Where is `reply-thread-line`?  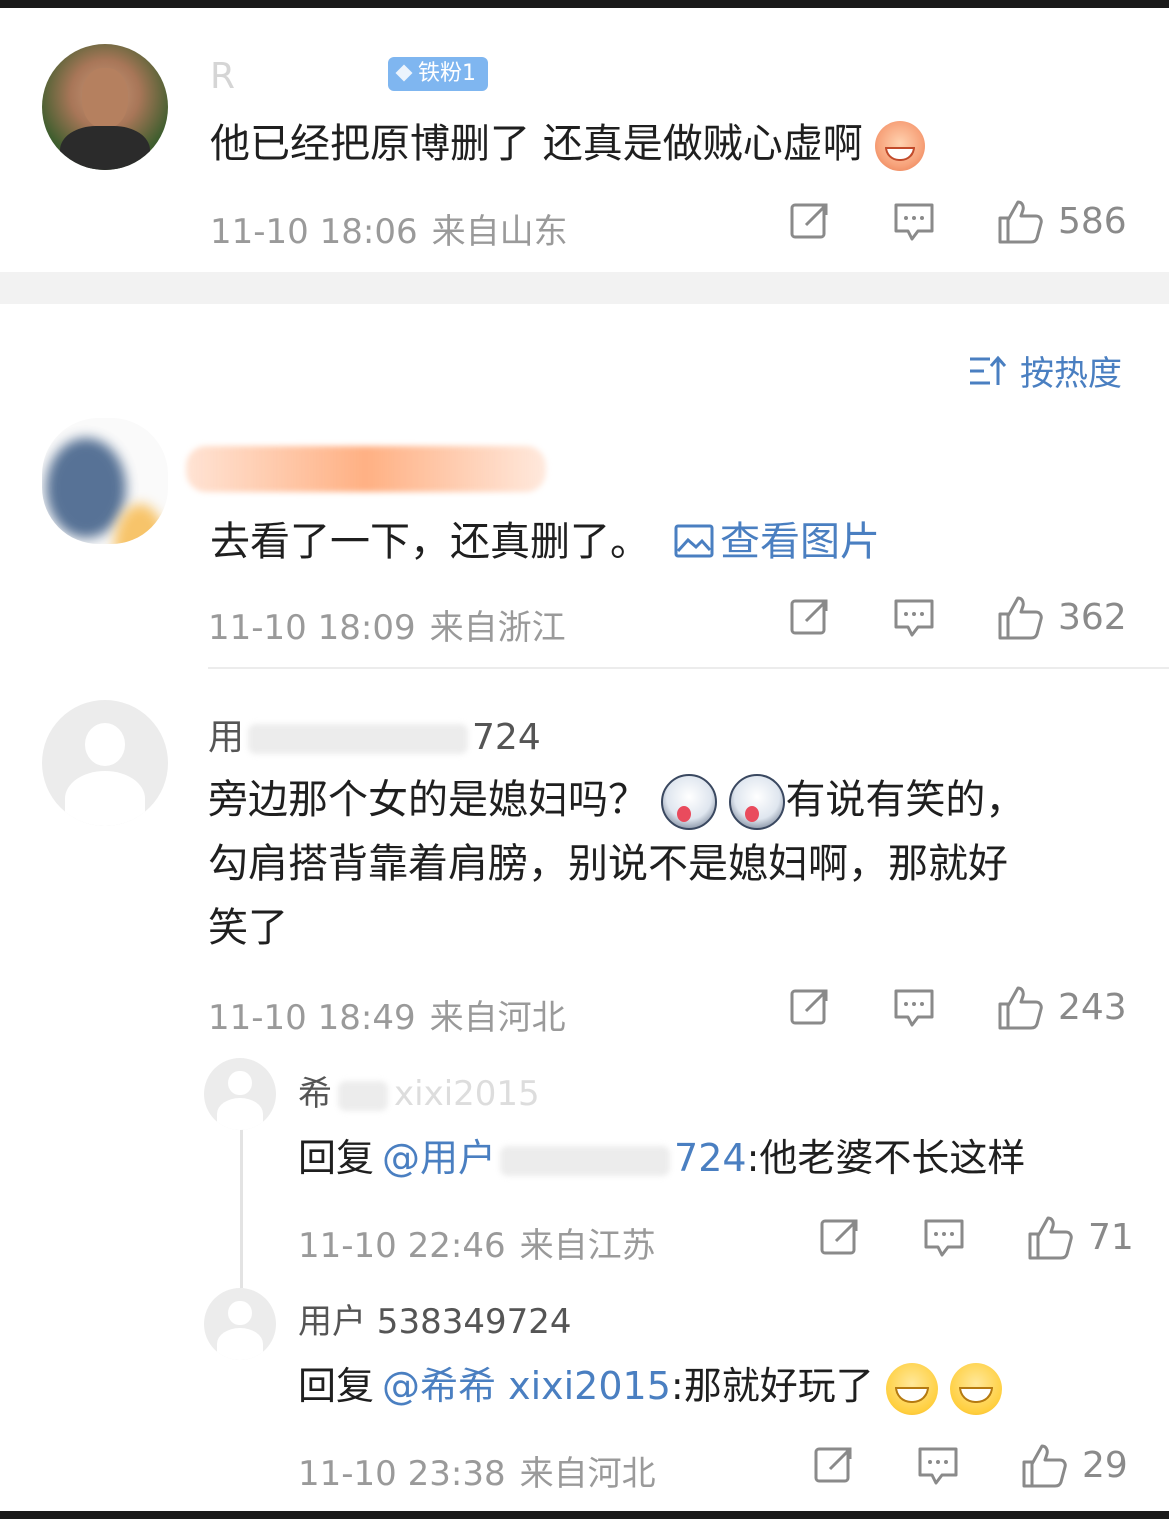
reply-thread-line is located at coordinates (241, 1208).